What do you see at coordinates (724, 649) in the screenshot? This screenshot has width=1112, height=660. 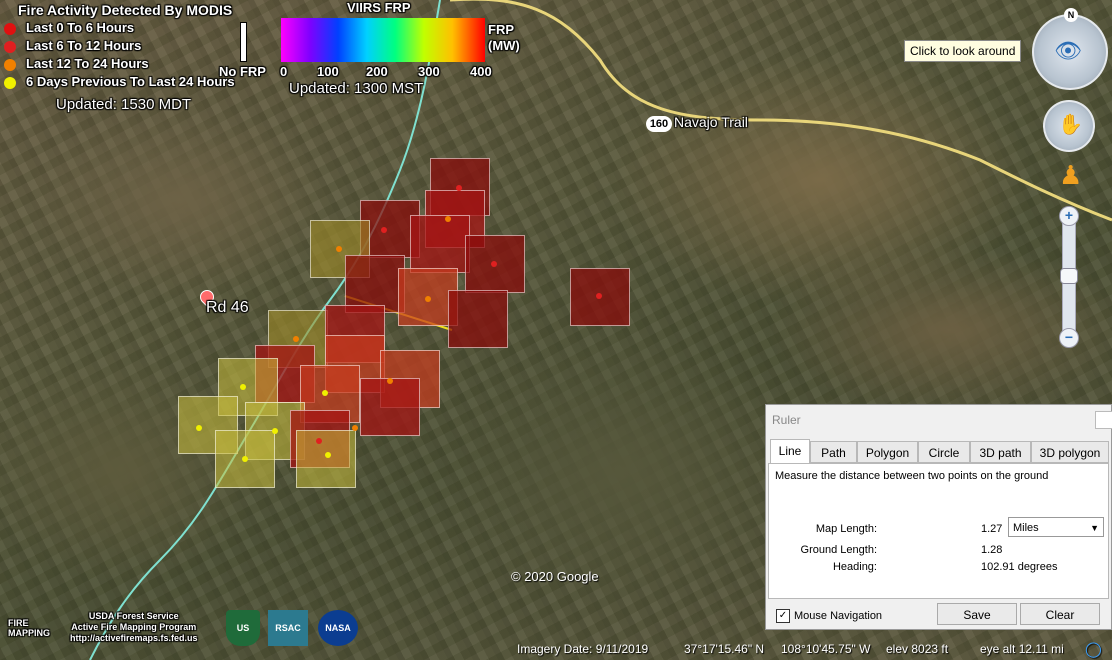 I see `latitude-readout: 37°17'15.46" N` at bounding box center [724, 649].